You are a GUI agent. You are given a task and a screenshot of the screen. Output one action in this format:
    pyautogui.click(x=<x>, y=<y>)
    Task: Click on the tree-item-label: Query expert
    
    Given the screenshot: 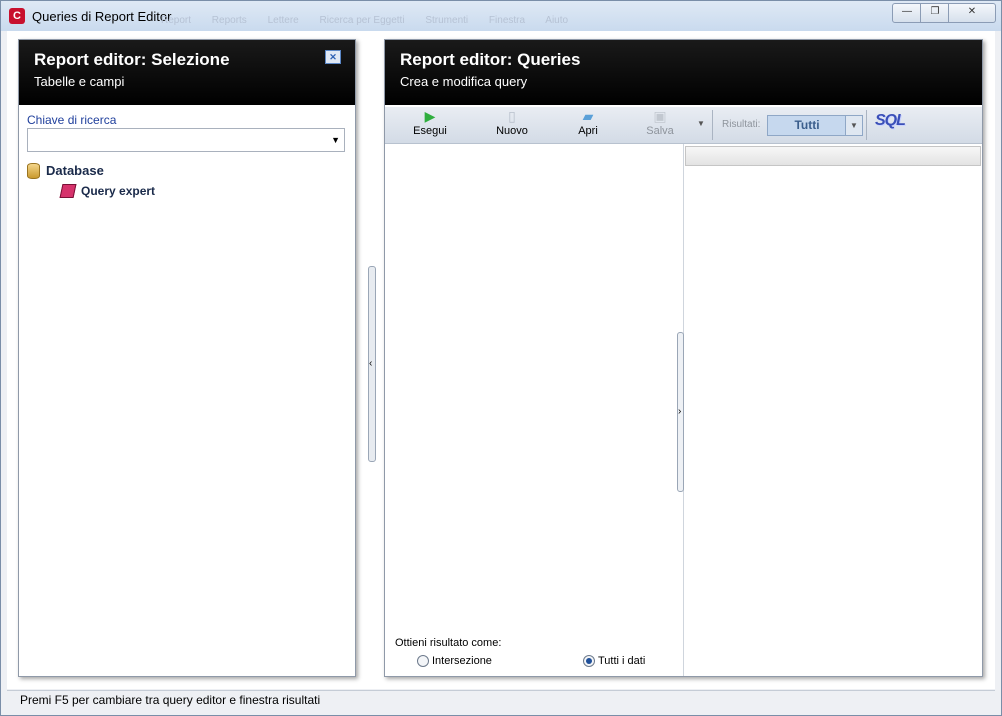 What is the action you would take?
    pyautogui.click(x=118, y=190)
    